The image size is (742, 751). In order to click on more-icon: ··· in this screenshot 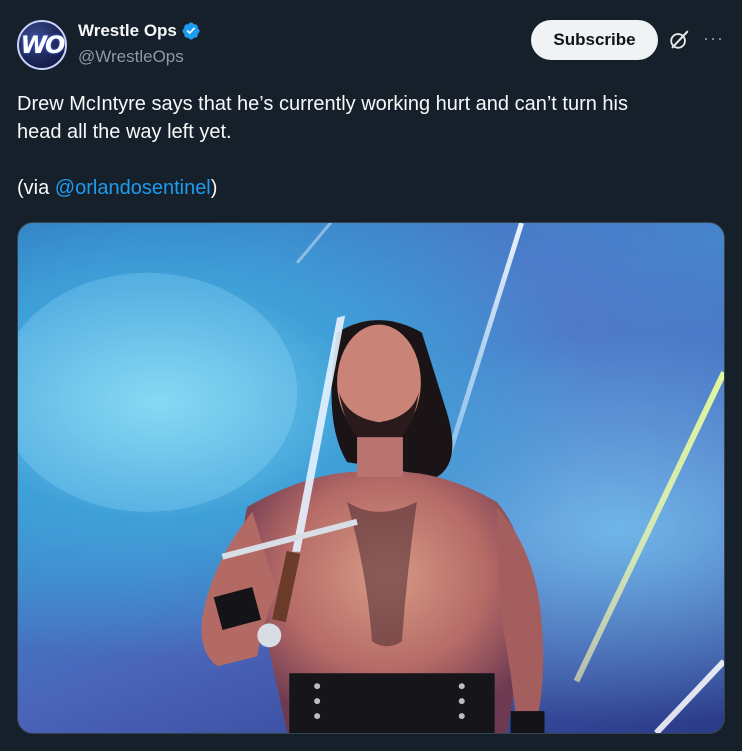, I will do `click(713, 38)`.